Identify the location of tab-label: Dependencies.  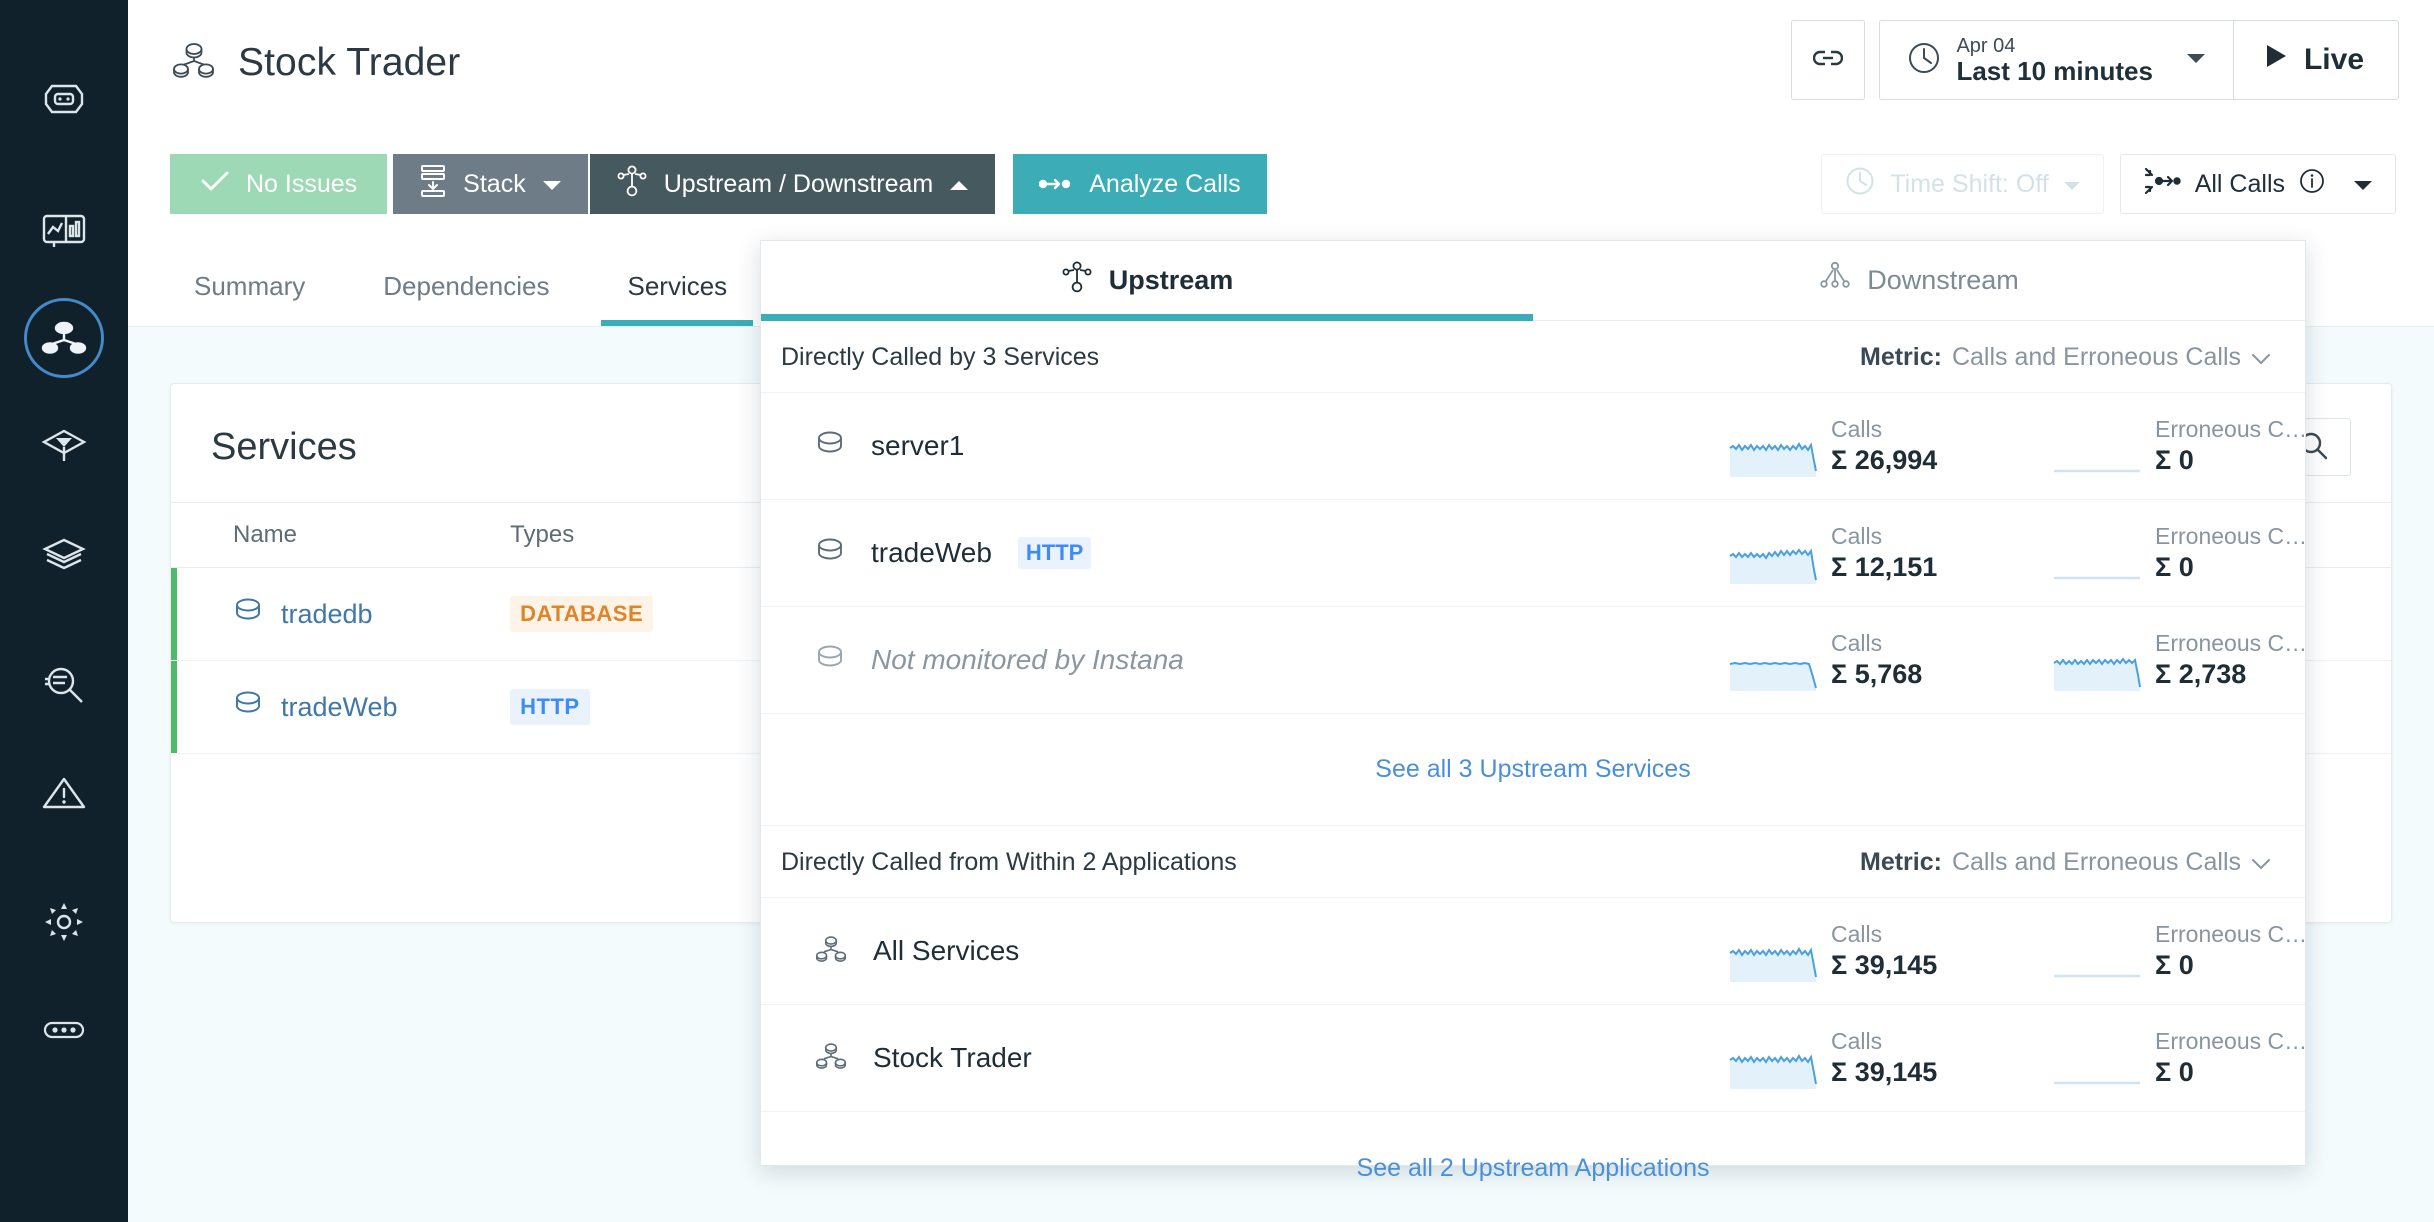
(466, 286).